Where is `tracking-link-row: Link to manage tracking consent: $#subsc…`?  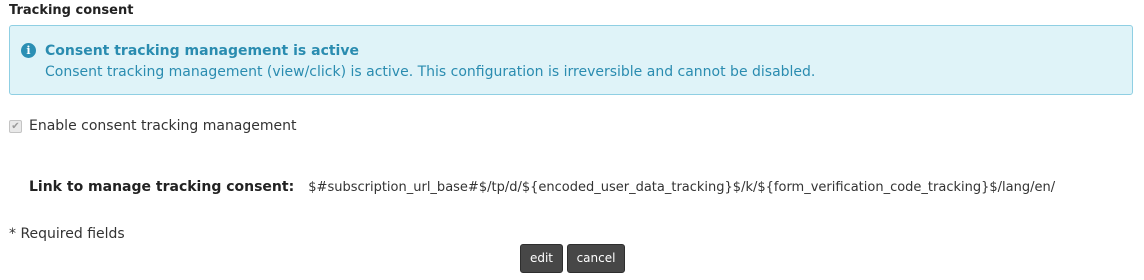
tracking-link-row: Link to manage tracking consent: $#subsc… is located at coordinates (542, 185).